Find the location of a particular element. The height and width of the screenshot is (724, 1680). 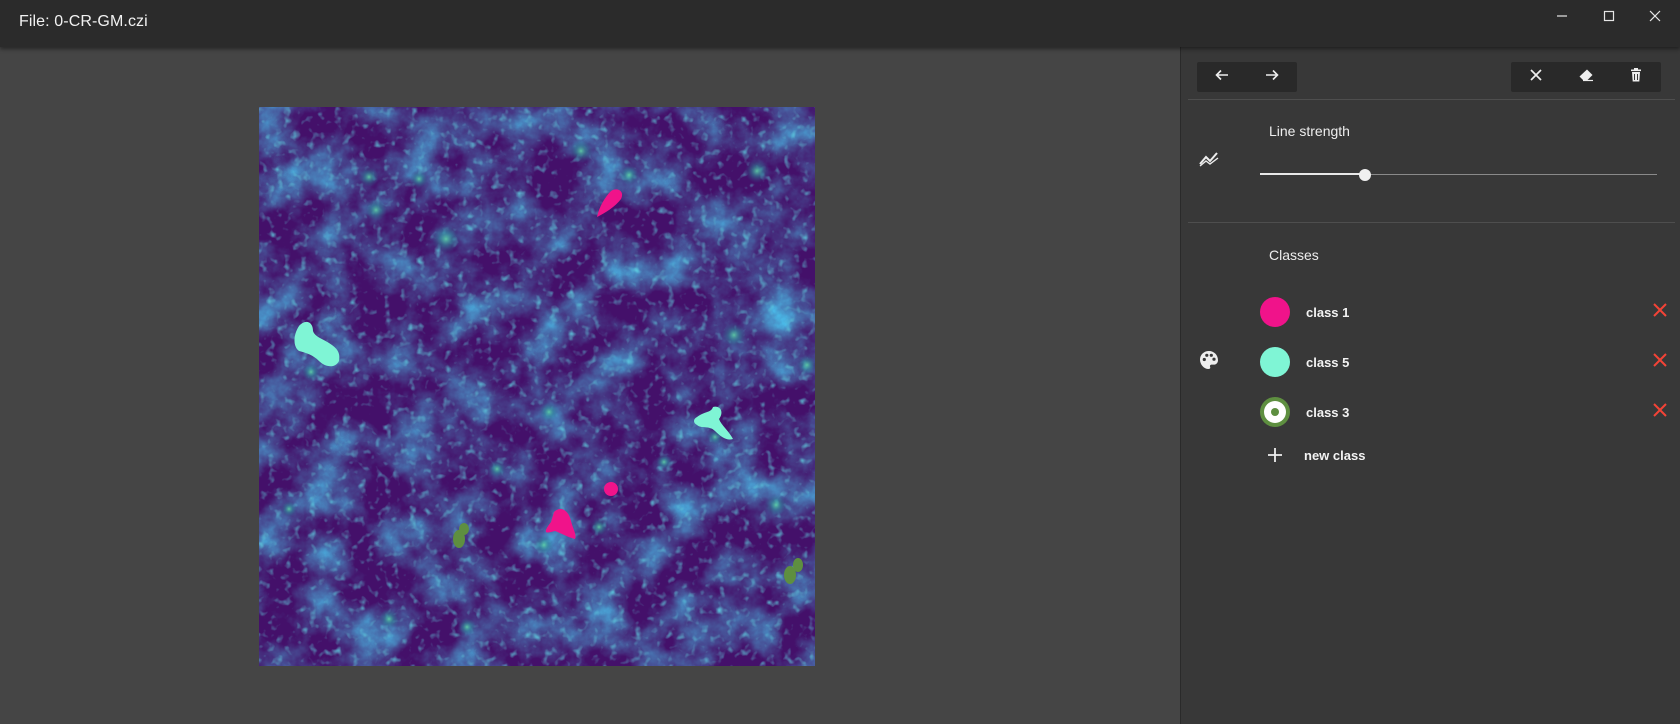

undo-arrow-icon is located at coordinates (1222, 77).